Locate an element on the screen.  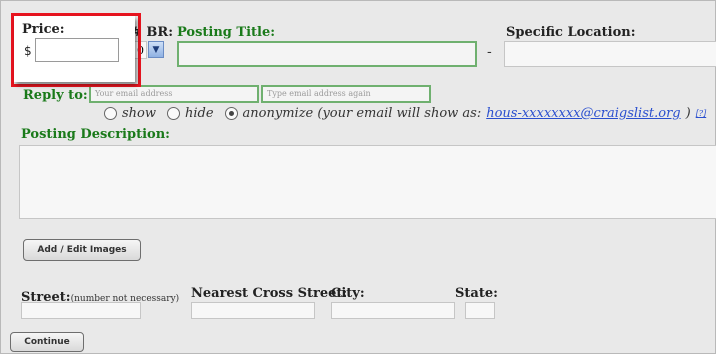
street-input is located at coordinates (81, 310).